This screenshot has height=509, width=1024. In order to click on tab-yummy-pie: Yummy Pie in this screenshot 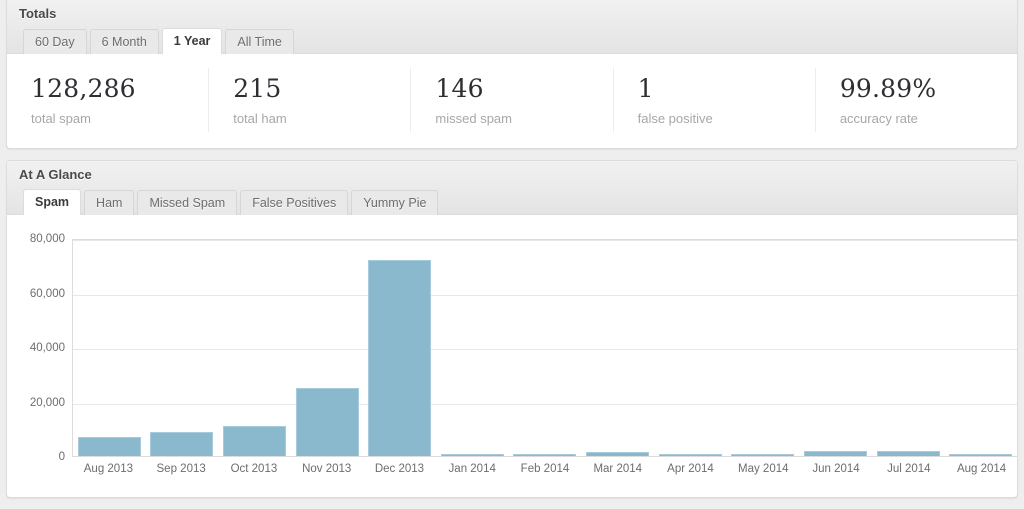, I will do `click(395, 202)`.